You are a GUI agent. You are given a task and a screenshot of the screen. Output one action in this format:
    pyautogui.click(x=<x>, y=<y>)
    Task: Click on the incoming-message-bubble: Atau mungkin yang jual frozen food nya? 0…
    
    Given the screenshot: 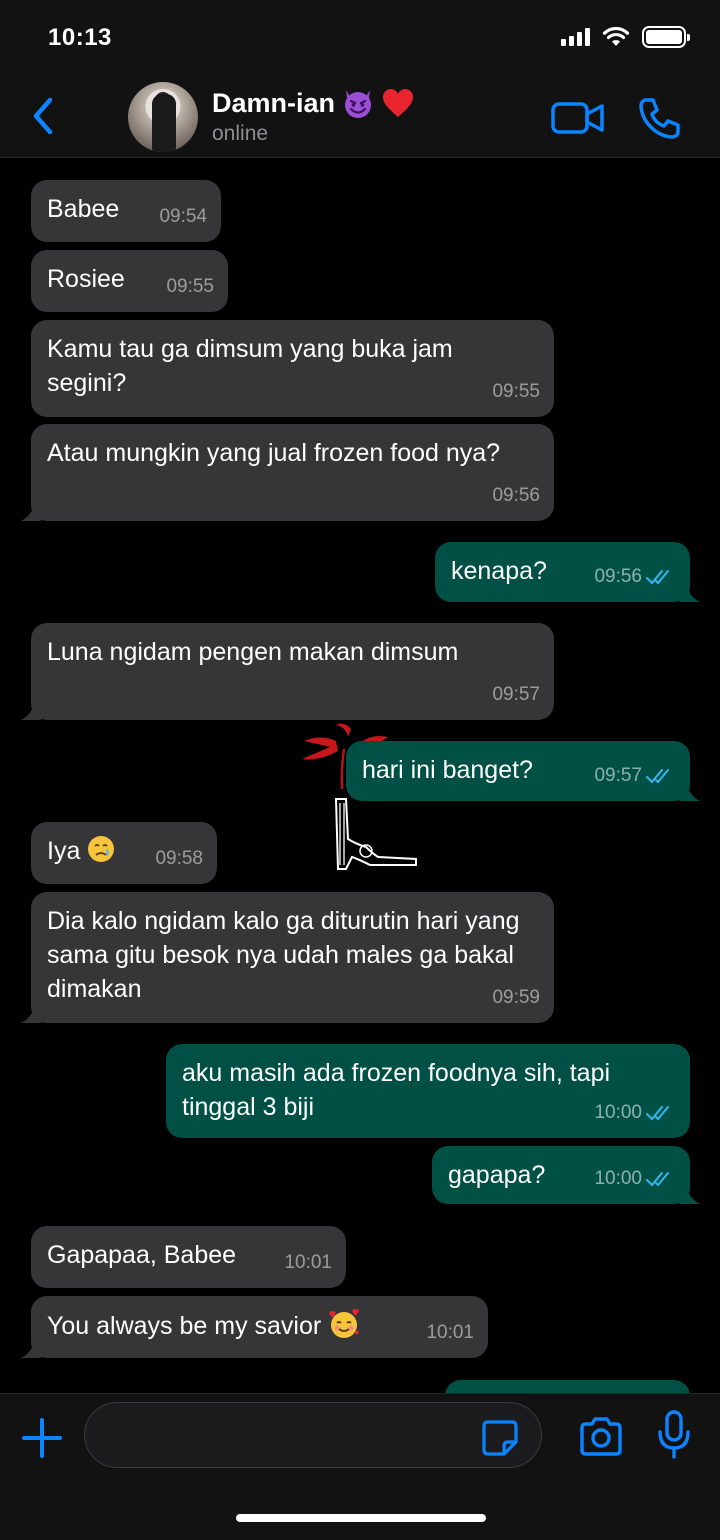 What is the action you would take?
    pyautogui.click(x=287, y=472)
    